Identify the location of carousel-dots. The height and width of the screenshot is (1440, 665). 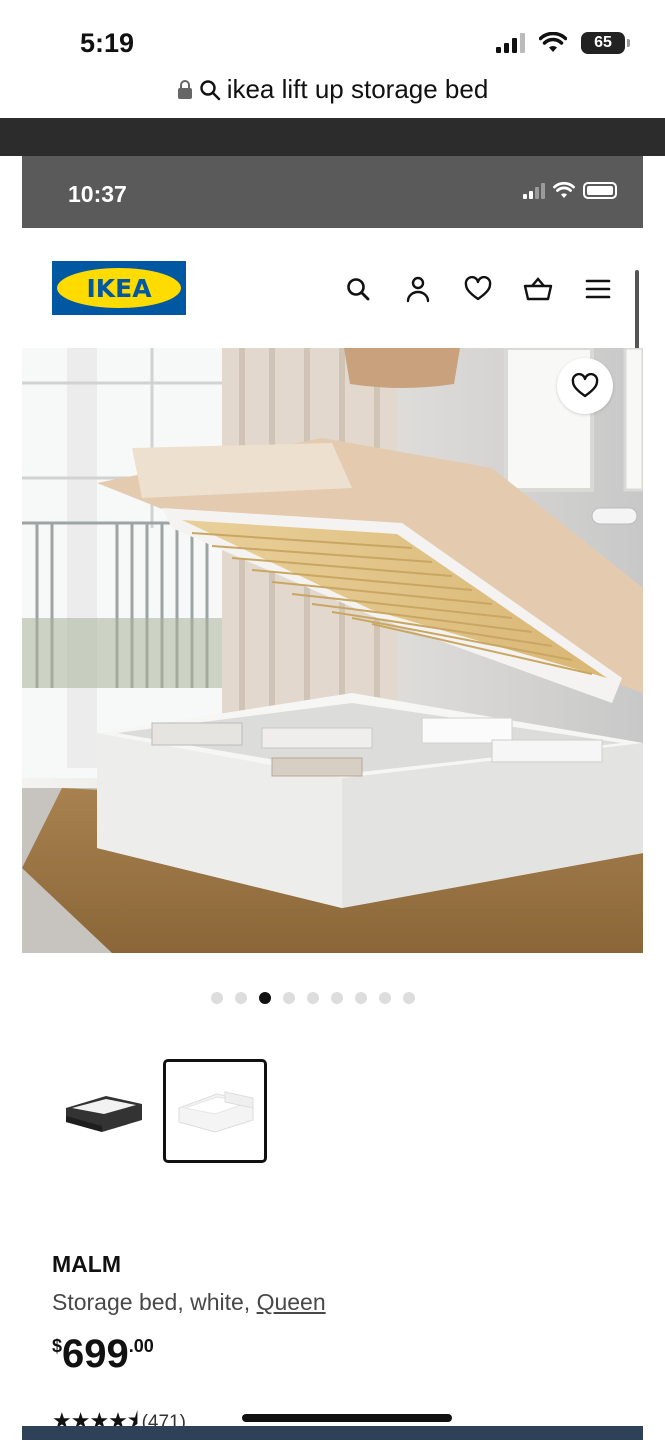
(332, 998).